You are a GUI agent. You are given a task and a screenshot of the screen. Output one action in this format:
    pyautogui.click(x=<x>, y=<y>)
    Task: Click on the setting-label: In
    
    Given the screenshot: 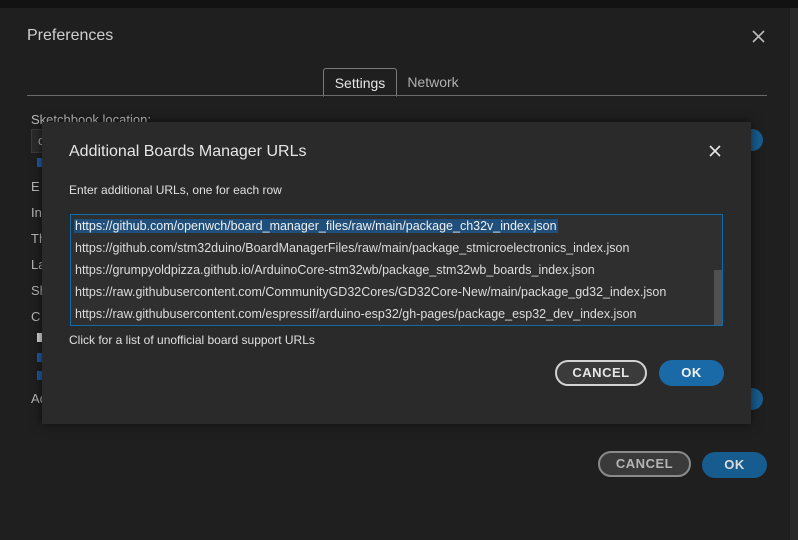 What is the action you would take?
    pyautogui.click(x=36, y=212)
    